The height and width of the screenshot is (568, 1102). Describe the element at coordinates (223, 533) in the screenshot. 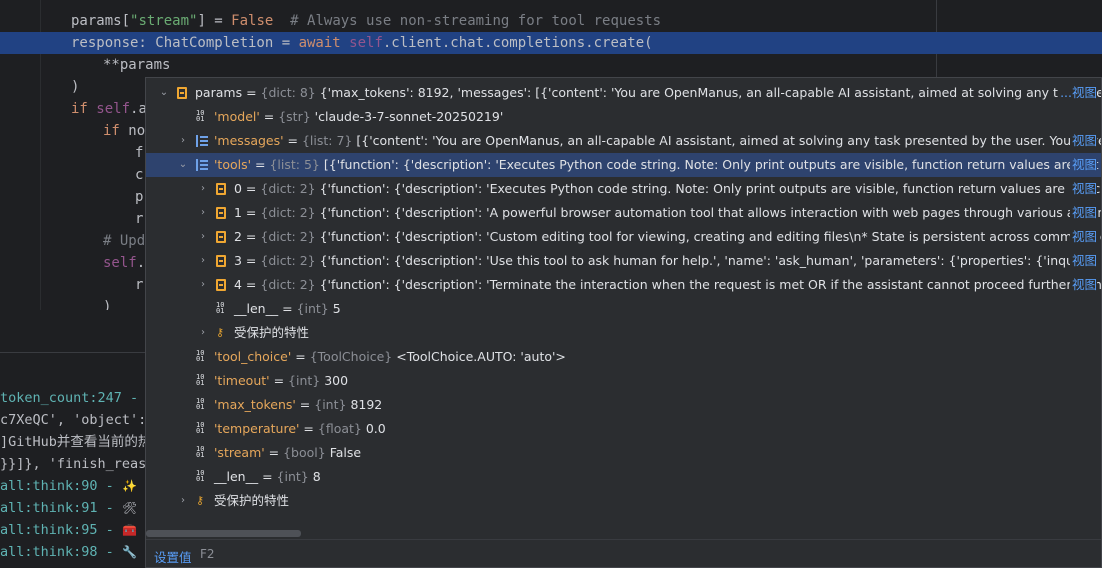

I see `horizontal-scrollbar` at that location.